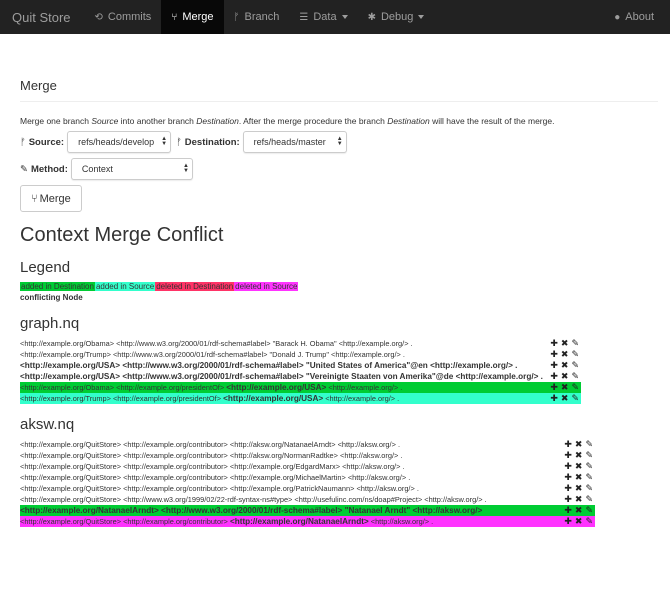  Describe the element at coordinates (217, 121) in the screenshot. I see `intro-destination: Destination` at that location.